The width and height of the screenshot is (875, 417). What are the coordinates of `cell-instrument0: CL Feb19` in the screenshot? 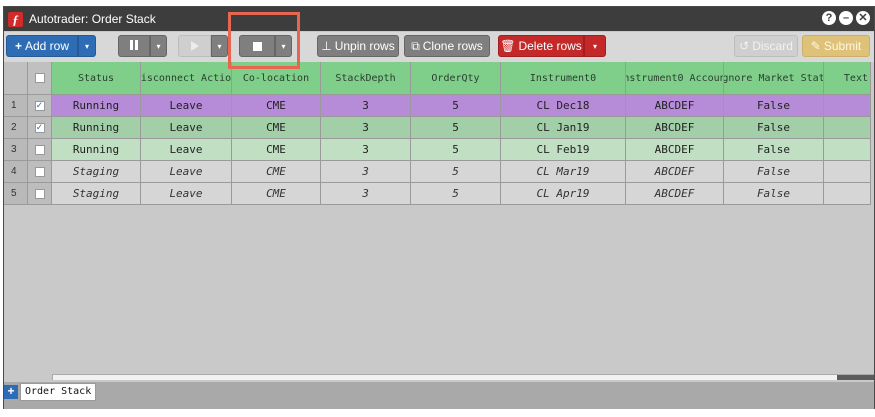 It's located at (563, 150).